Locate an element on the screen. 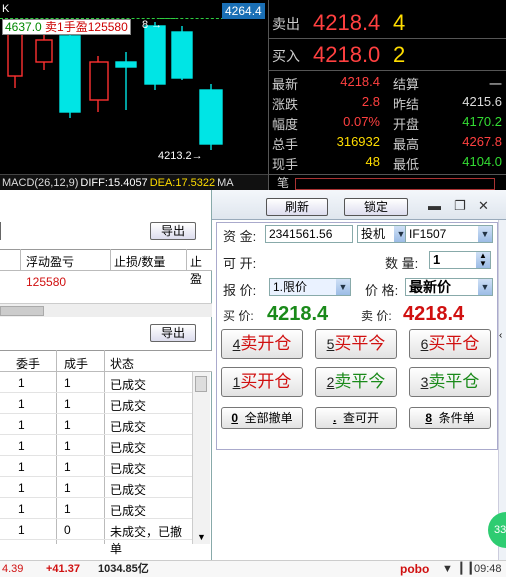 This screenshot has width=506, height=577. macd-indicator-bar: MACD(26,12,9) DIFF:15.4057 DEA:17.5322 MA is located at coordinates (134, 182).